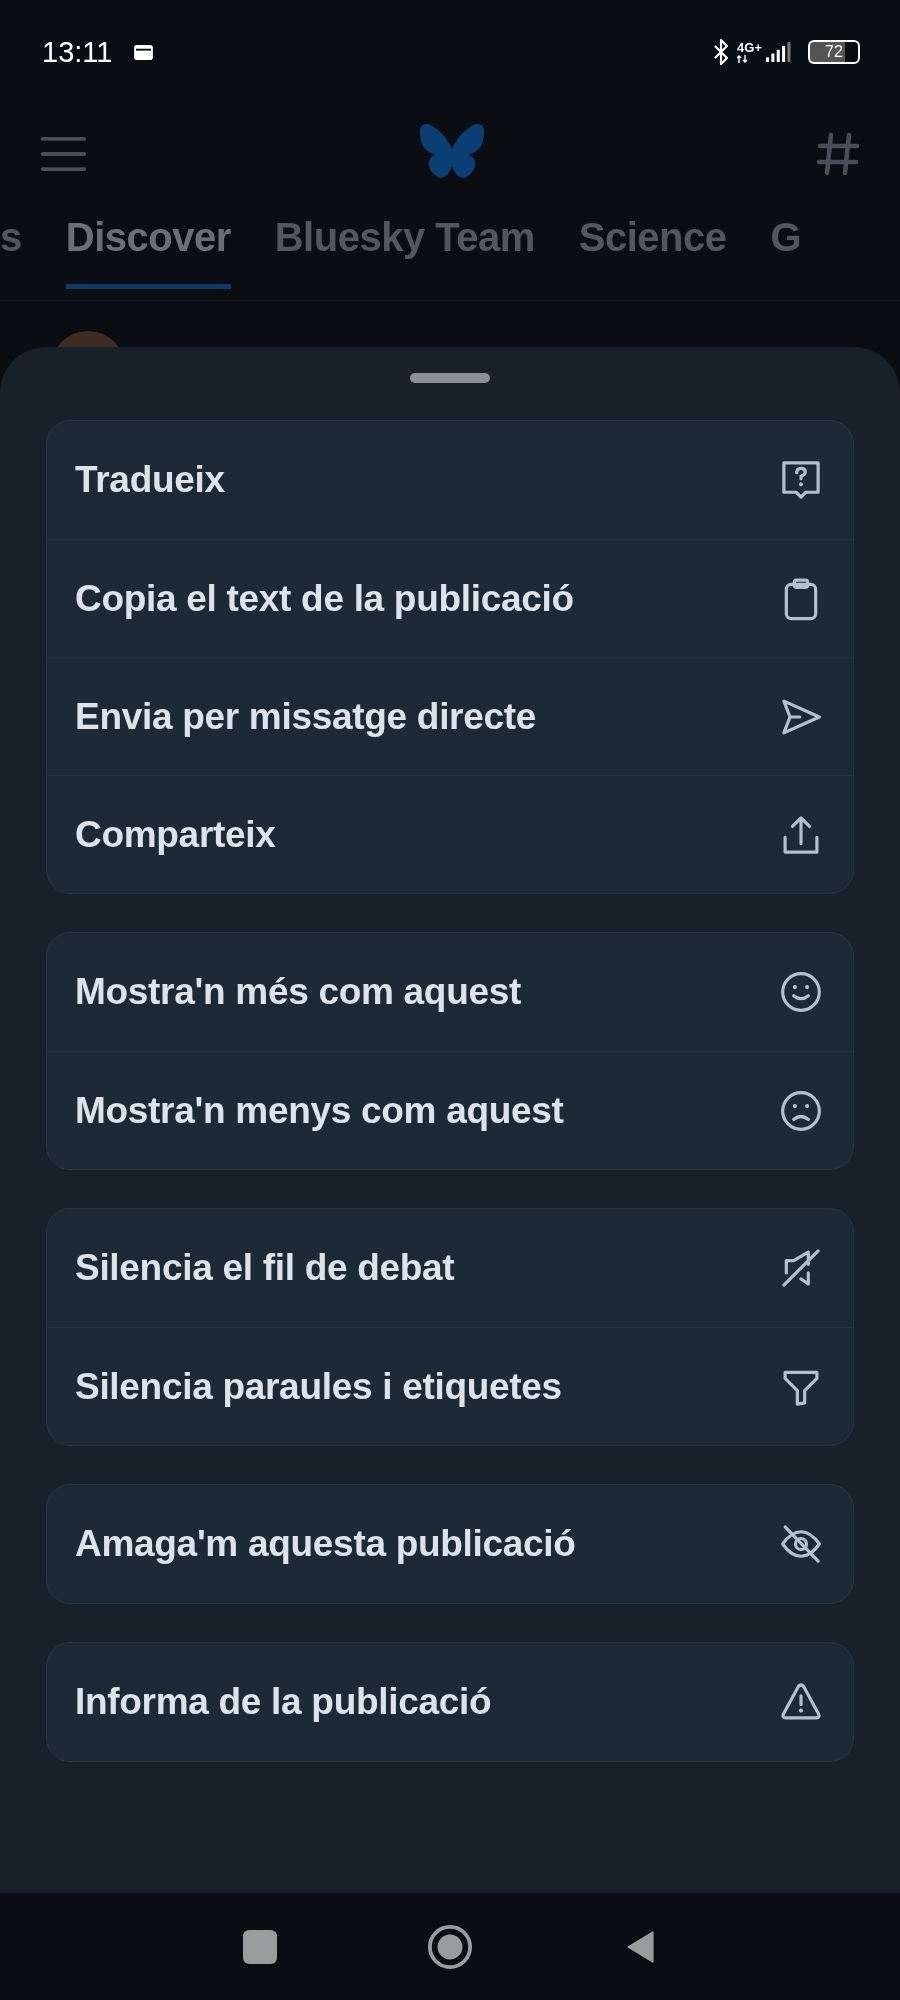 The width and height of the screenshot is (900, 2000). Describe the element at coordinates (743, 59) in the screenshot. I see `data-arrows-icon` at that location.